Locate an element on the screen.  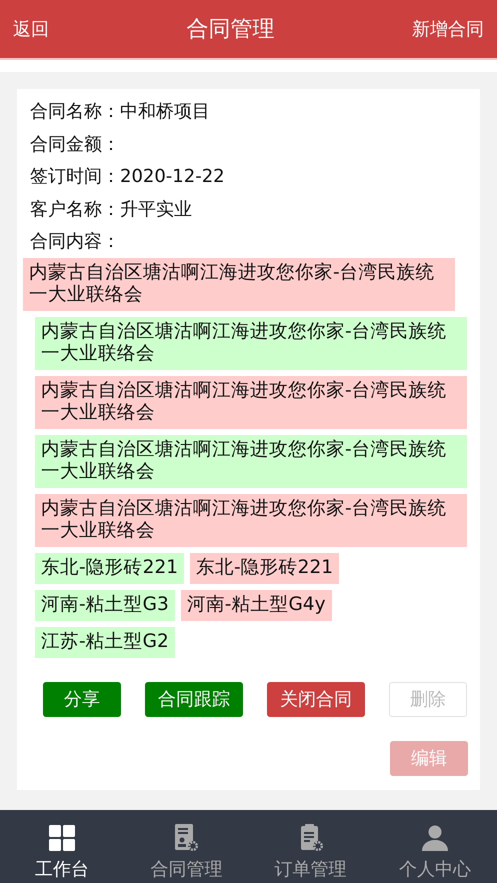
field-value: 2020-12-22 is located at coordinates (172, 176).